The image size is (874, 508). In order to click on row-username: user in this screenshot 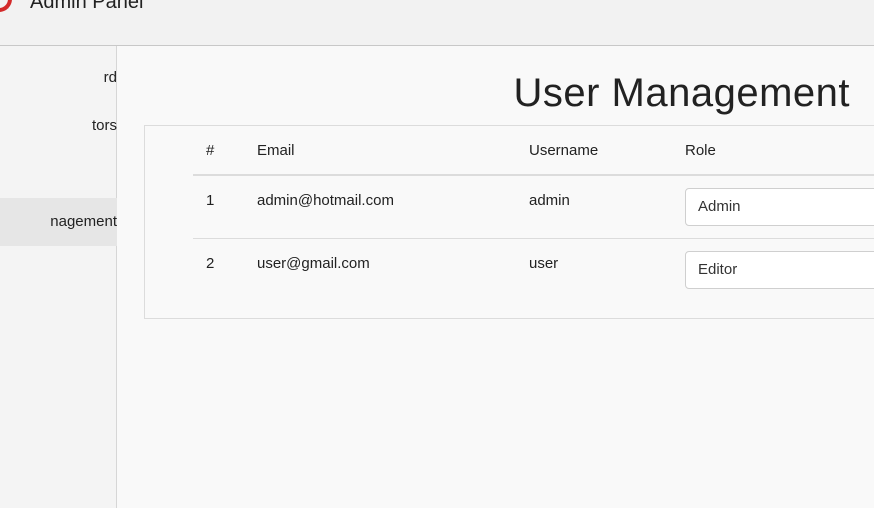, I will do `click(544, 263)`.